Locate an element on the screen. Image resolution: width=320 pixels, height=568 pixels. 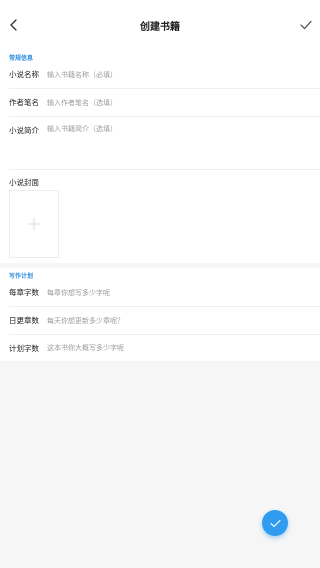
book-name-row: 小说名称 is located at coordinates (164, 75).